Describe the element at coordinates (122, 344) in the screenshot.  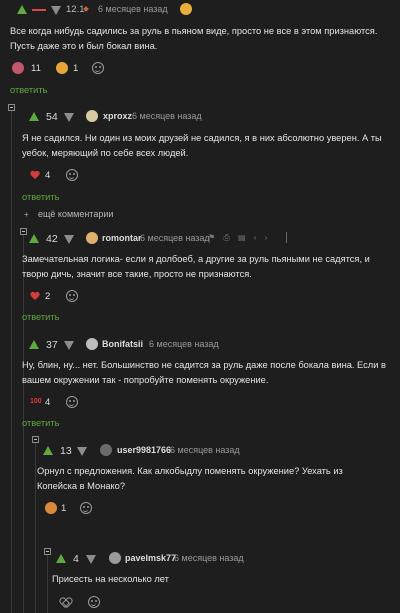
I see `author-name: Bonifatsii` at that location.